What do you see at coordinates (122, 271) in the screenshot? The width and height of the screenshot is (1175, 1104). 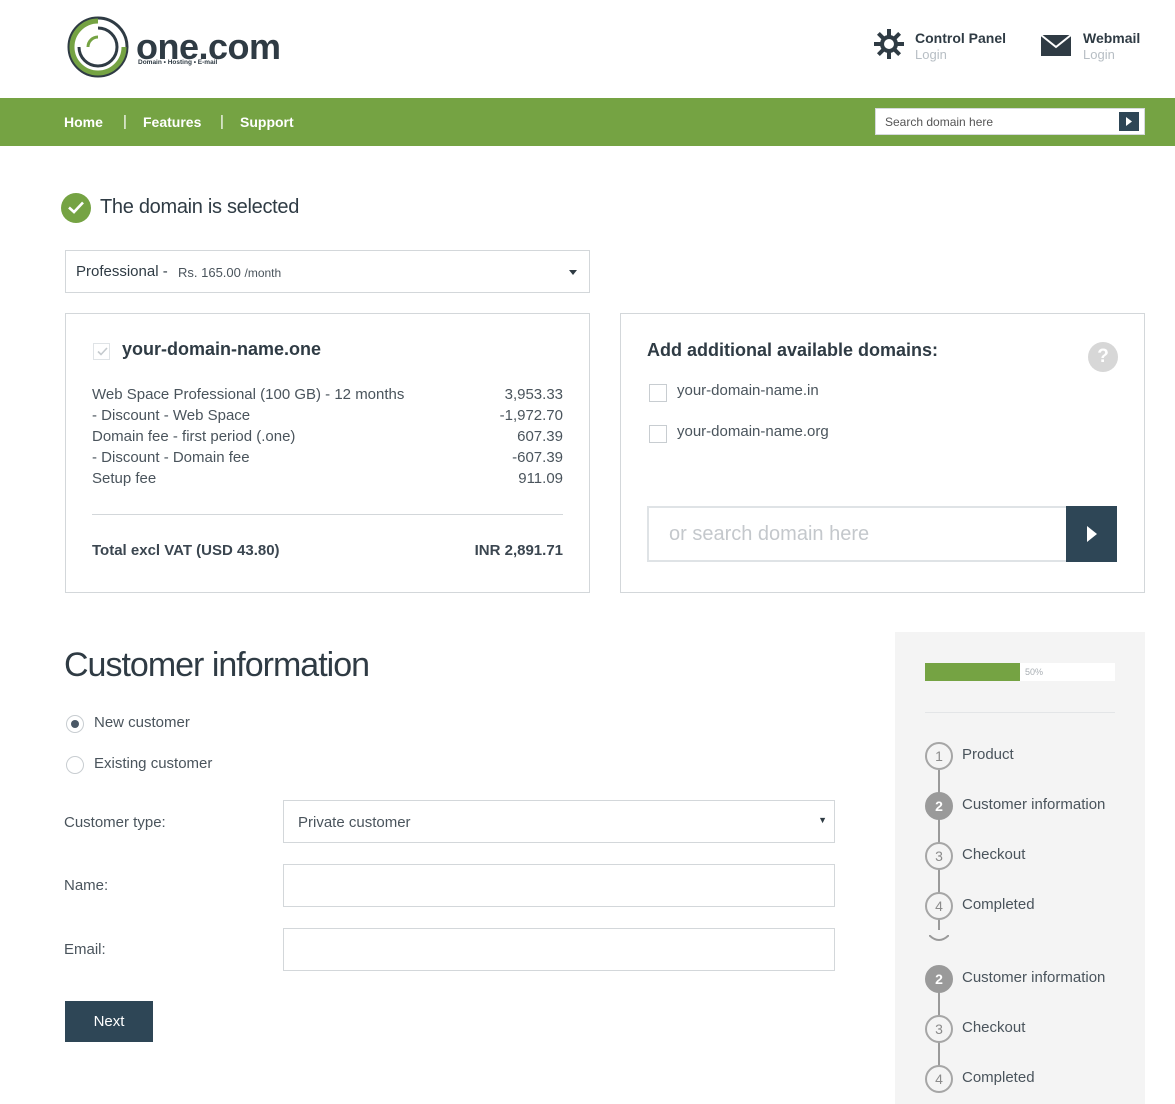 I see `plan-name: Professional -` at bounding box center [122, 271].